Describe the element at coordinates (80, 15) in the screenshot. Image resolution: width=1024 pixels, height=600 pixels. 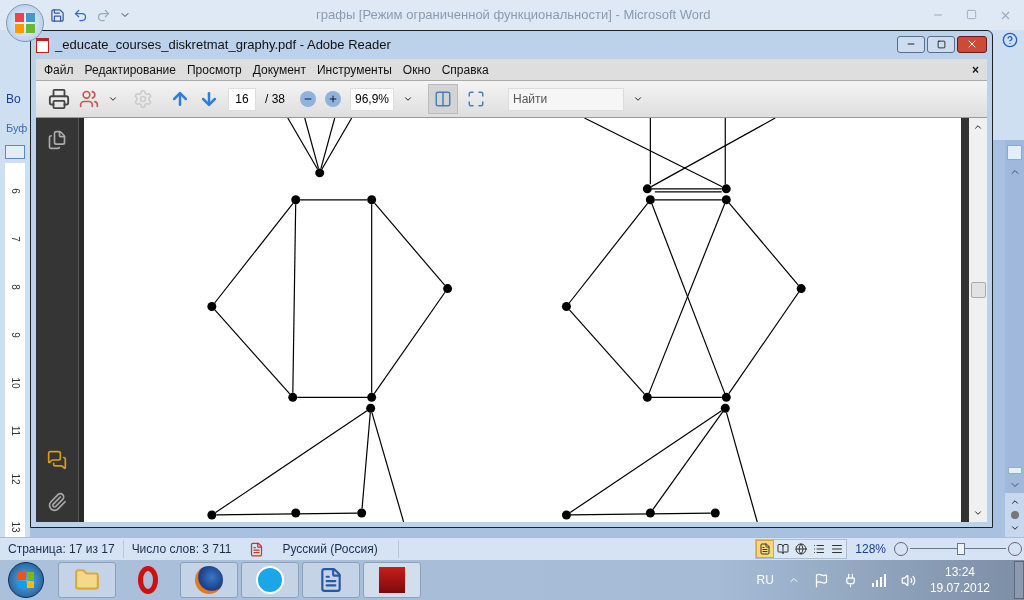
I see `undo-icon` at that location.